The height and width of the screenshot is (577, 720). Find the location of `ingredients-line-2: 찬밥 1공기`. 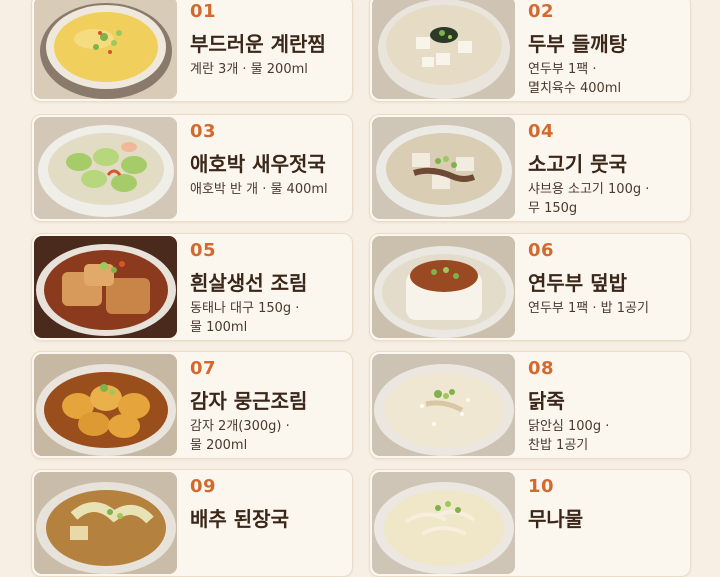

ingredients-line-2: 찬밥 1공기 is located at coordinates (558, 445).